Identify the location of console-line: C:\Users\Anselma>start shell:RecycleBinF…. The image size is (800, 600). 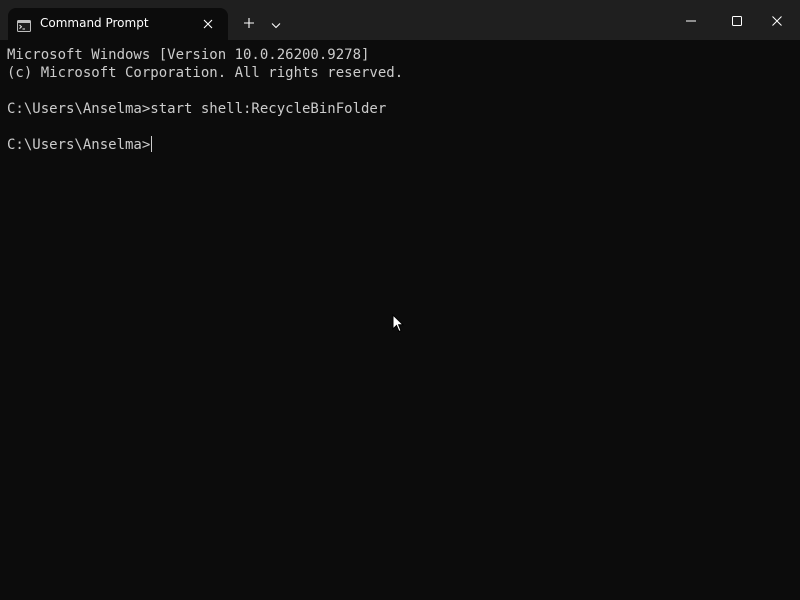
(197, 109).